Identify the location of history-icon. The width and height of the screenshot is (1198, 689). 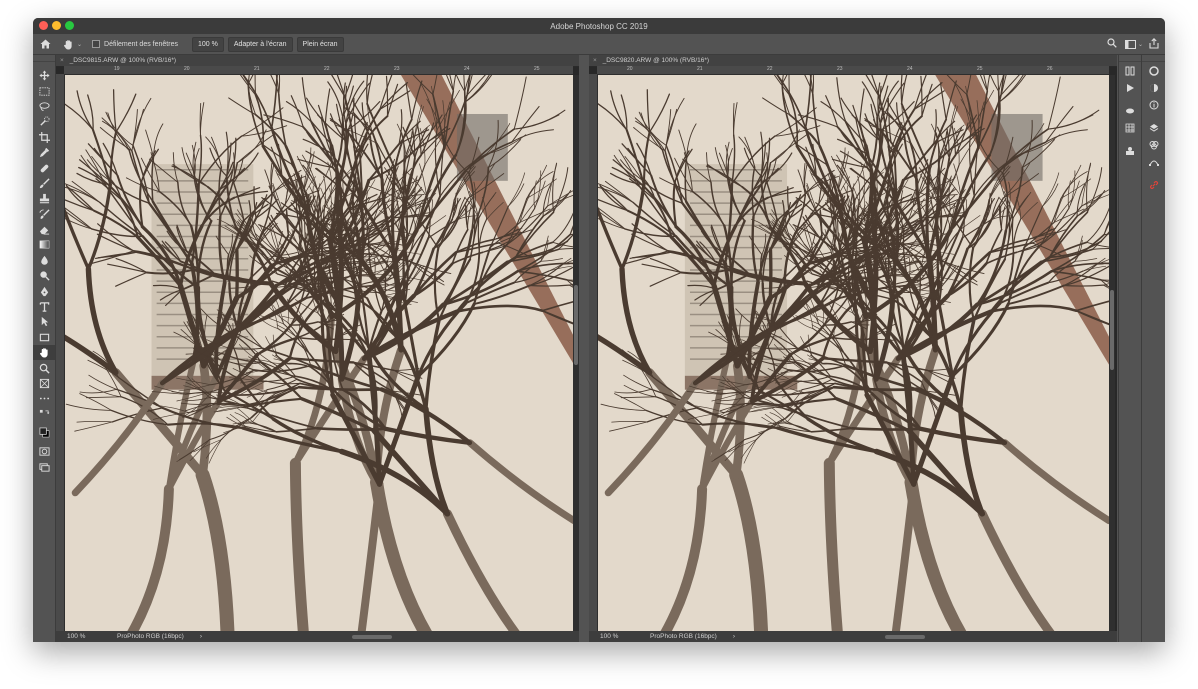
(1130, 70).